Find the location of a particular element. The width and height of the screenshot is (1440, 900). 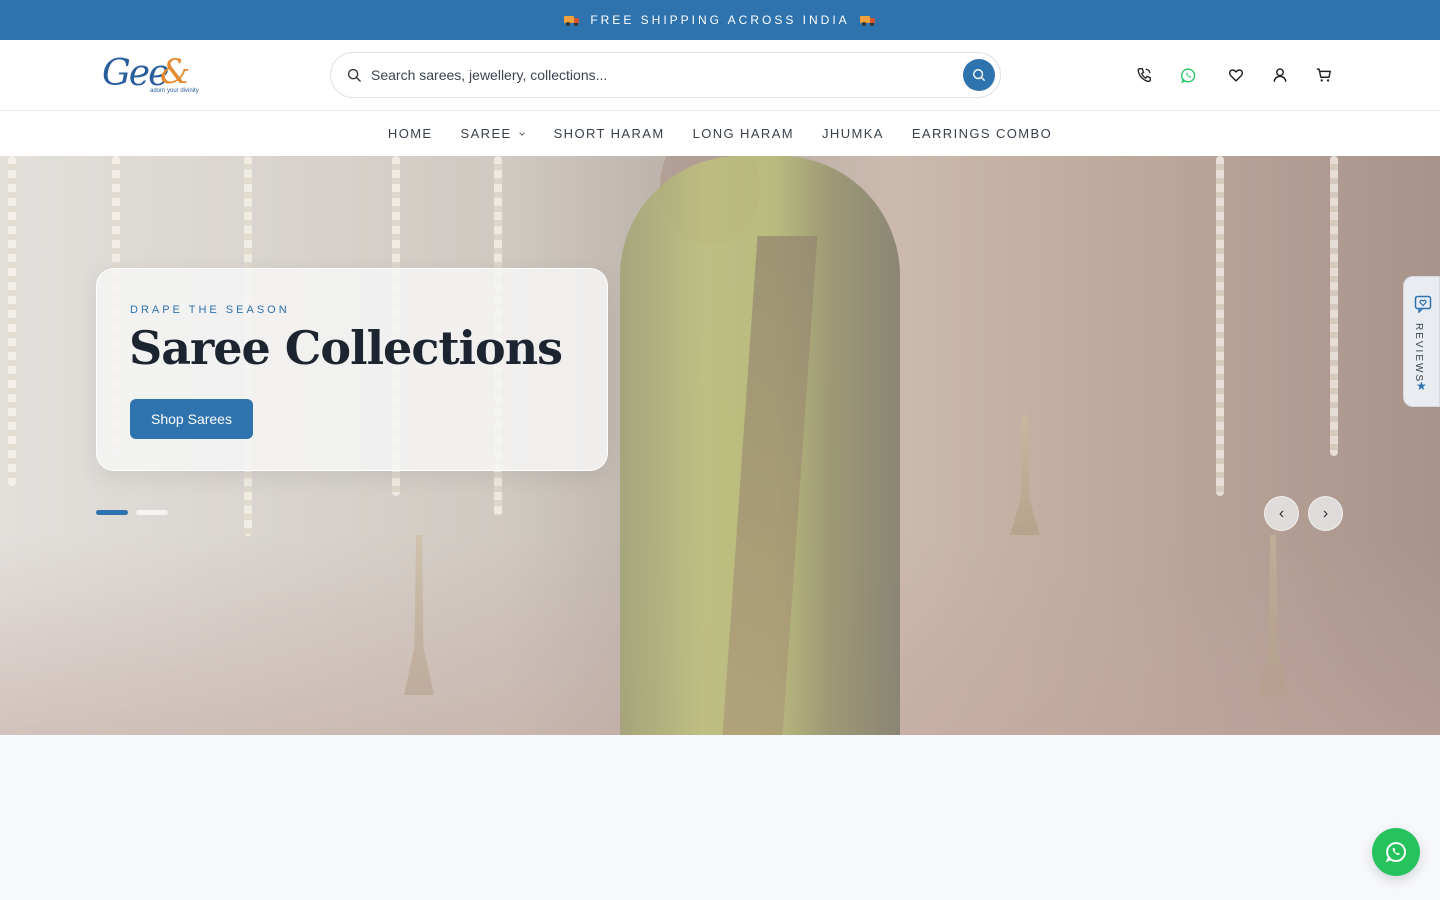

search-submit-button is located at coordinates (979, 75).